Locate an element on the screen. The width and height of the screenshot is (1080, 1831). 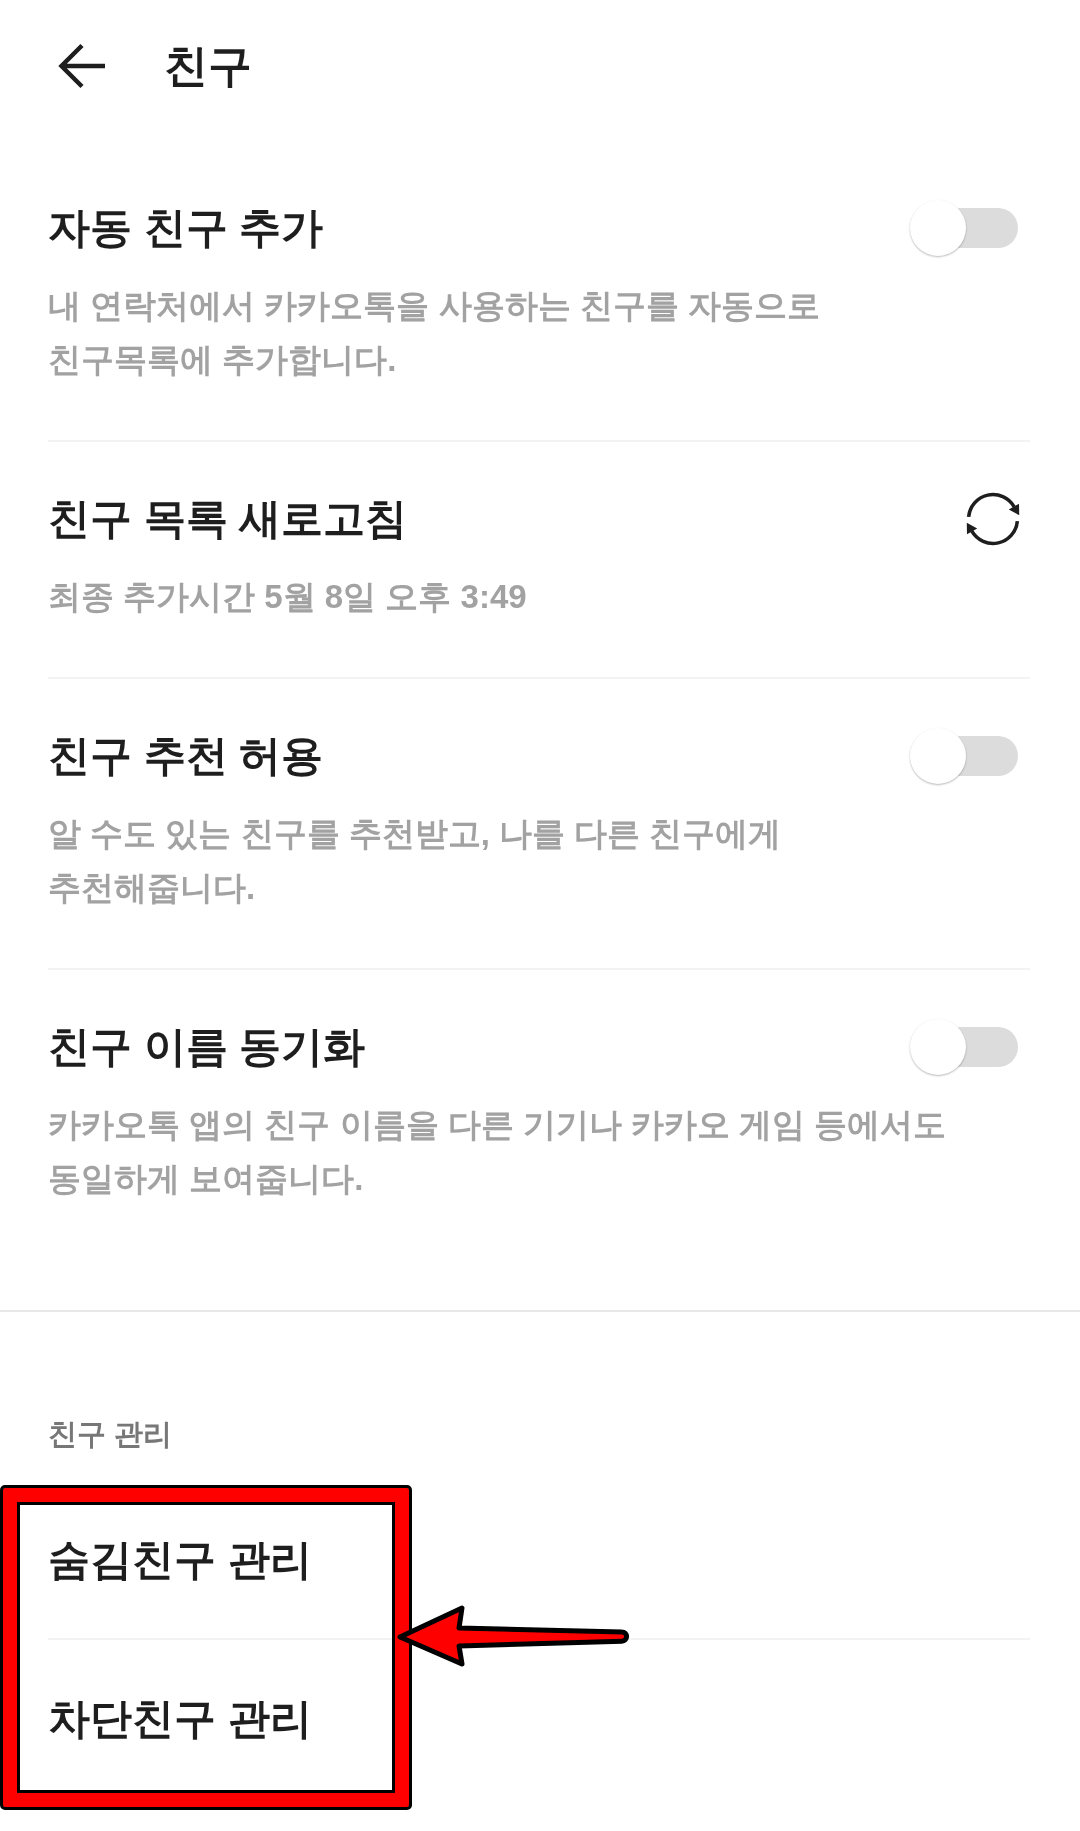
back-icon is located at coordinates (82, 66).